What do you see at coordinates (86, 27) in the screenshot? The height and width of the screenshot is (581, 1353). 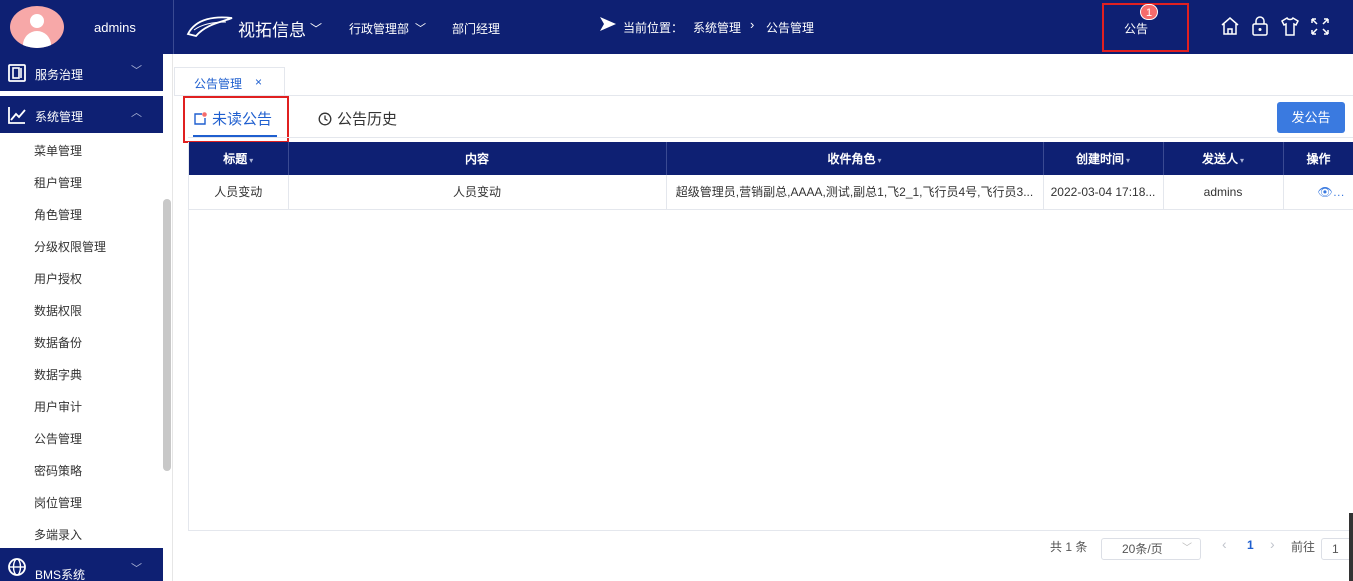 I see `user-block: admins` at bounding box center [86, 27].